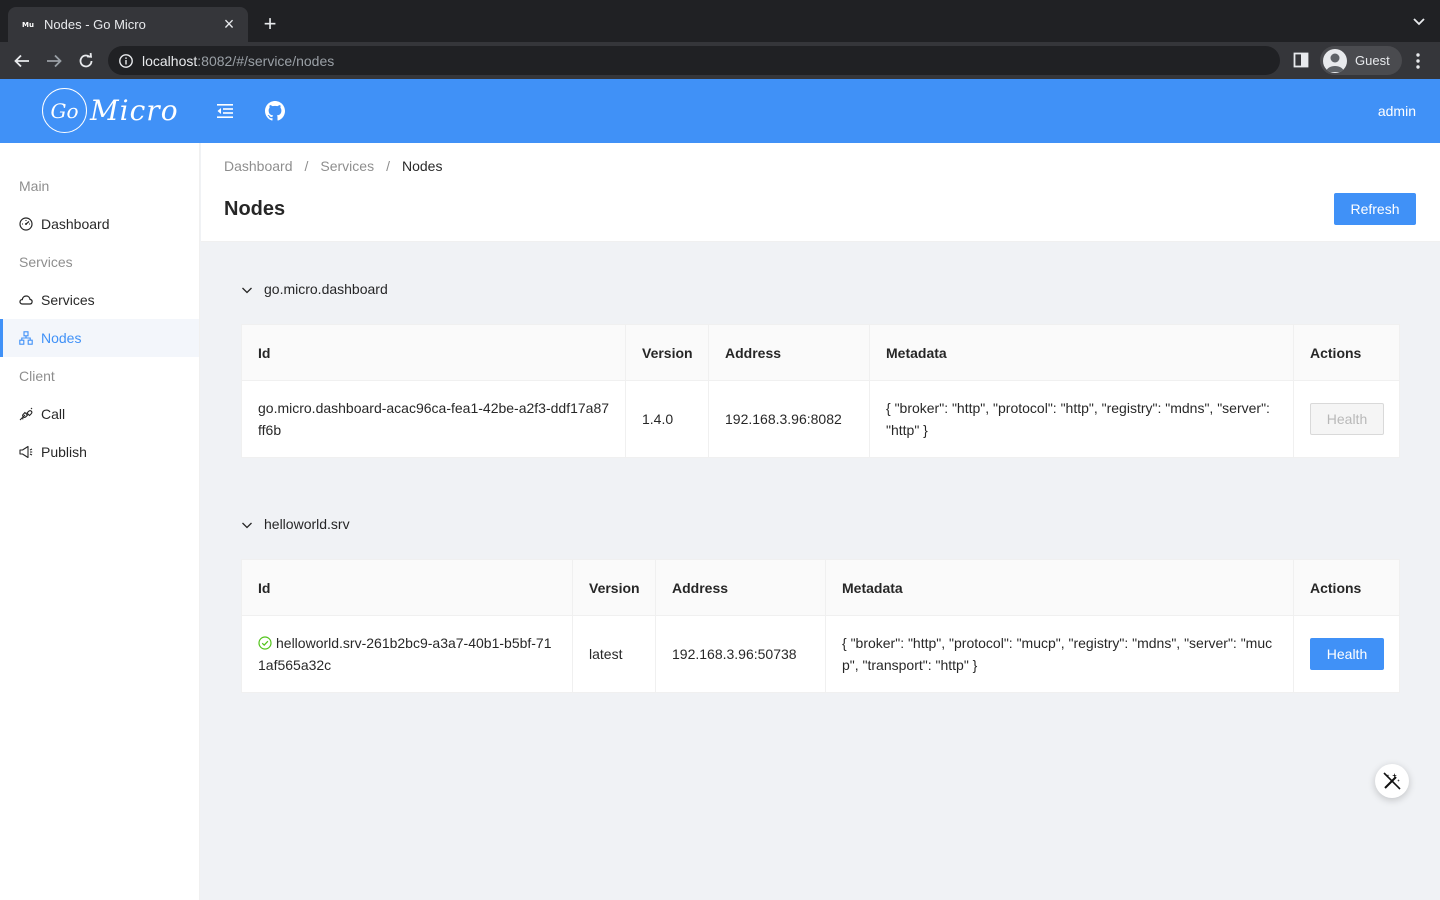 This screenshot has height=900, width=1440. Describe the element at coordinates (307, 524) in the screenshot. I see `service-name: helloworld.srv` at that location.